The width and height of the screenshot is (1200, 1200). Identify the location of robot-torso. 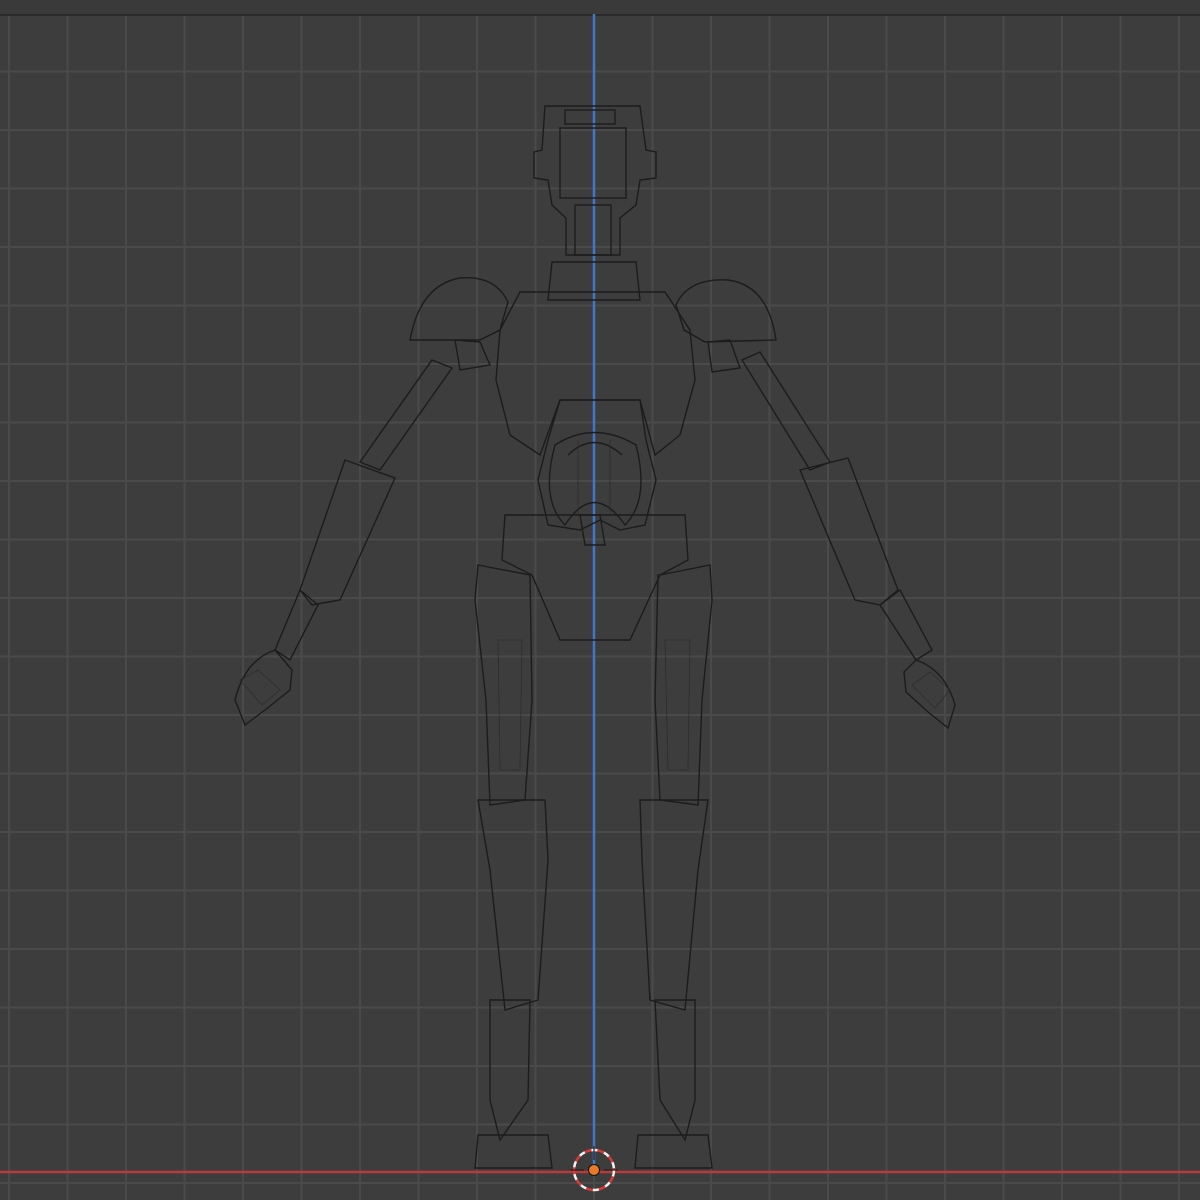
(595, 411).